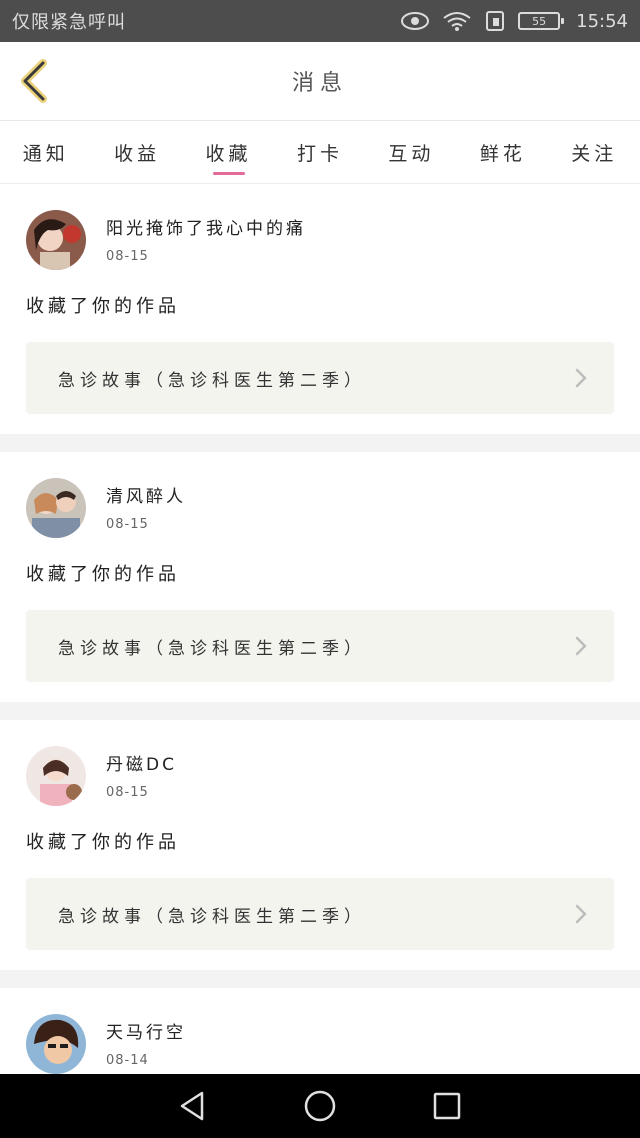  I want to click on nav-recents-button, so click(447, 1106).